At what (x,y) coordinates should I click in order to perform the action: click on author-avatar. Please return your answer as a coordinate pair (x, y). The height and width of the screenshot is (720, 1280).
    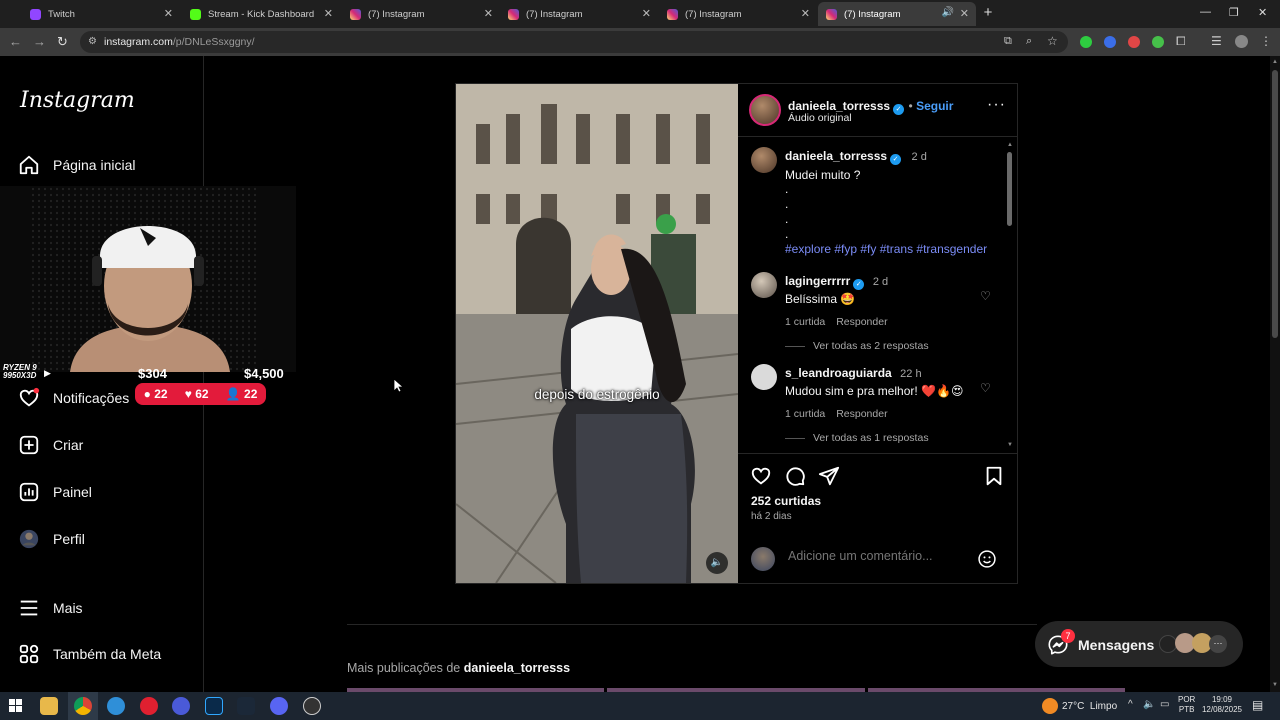
    Looking at the image, I should click on (765, 110).